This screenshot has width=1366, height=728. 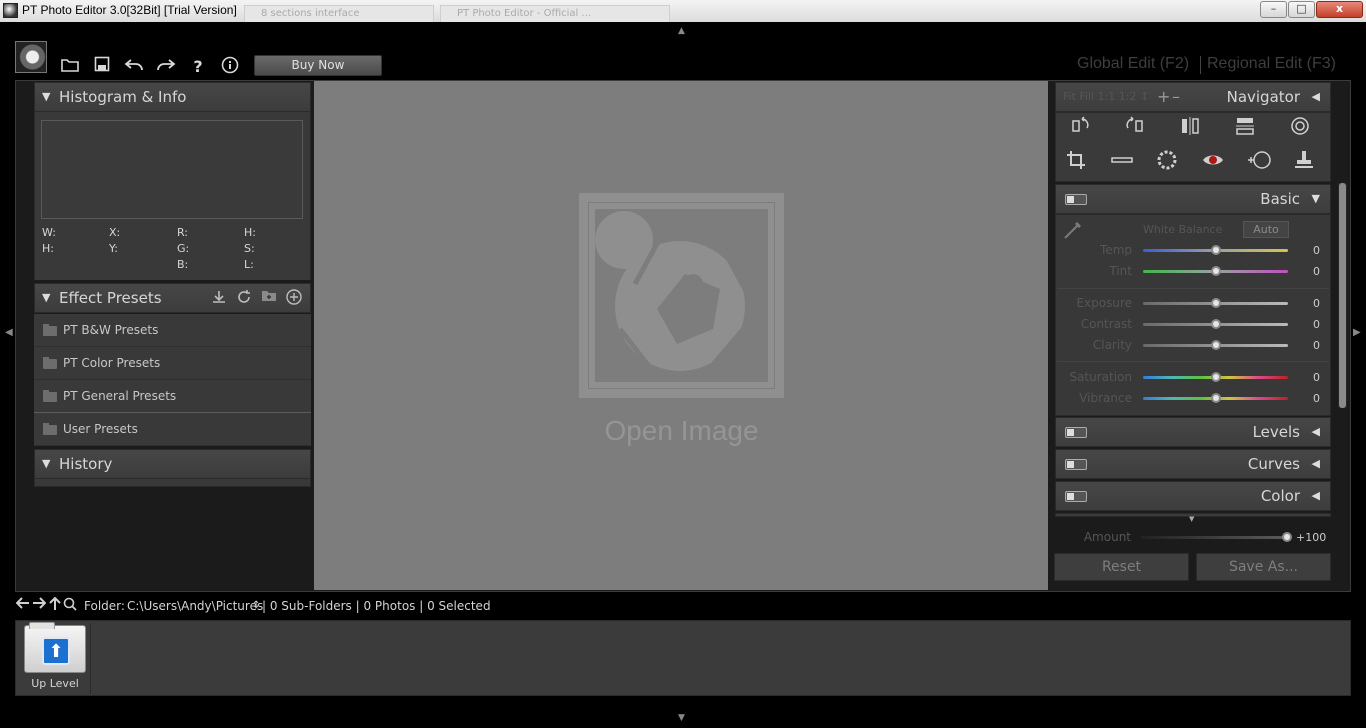 I want to click on undo-icon, so click(x=134, y=67).